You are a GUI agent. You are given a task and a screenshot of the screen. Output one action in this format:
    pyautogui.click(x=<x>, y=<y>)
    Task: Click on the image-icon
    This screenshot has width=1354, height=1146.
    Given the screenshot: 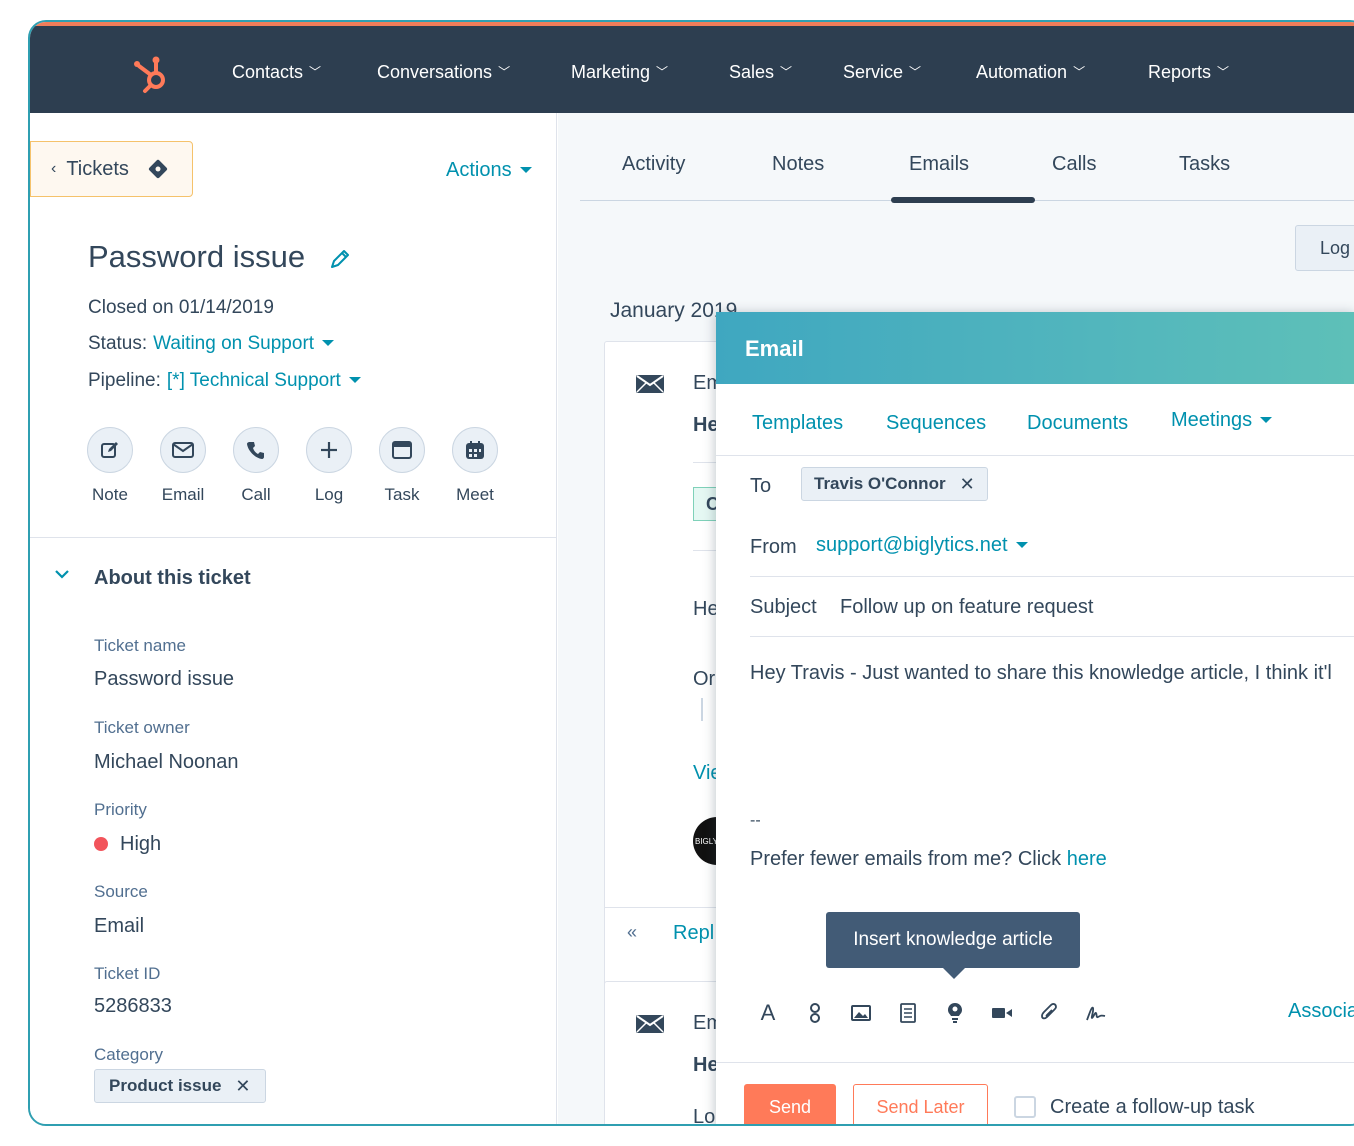 What is the action you would take?
    pyautogui.click(x=861, y=1013)
    